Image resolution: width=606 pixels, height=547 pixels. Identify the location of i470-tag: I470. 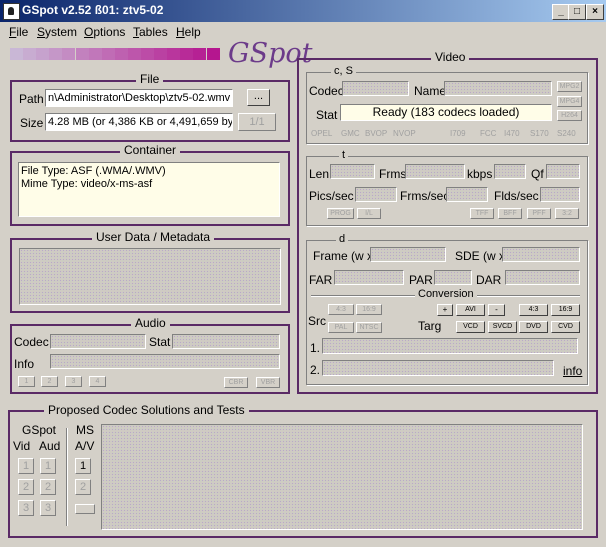
(512, 133).